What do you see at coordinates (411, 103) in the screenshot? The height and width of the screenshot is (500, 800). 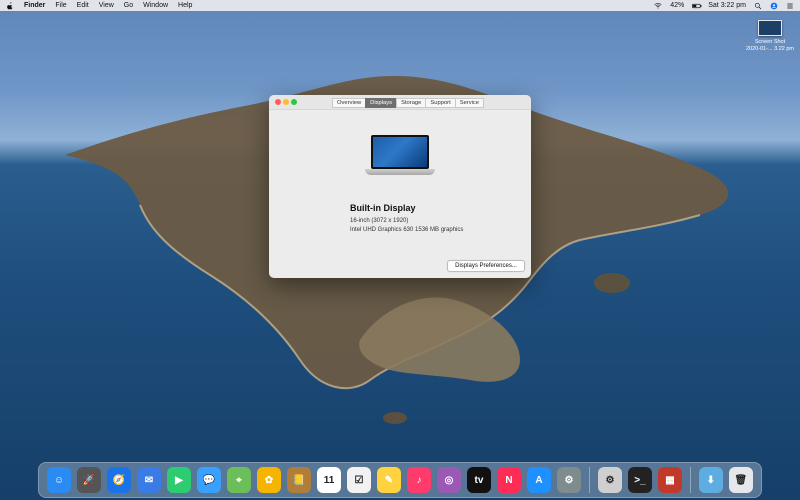 I see `tab-storage: Storage` at bounding box center [411, 103].